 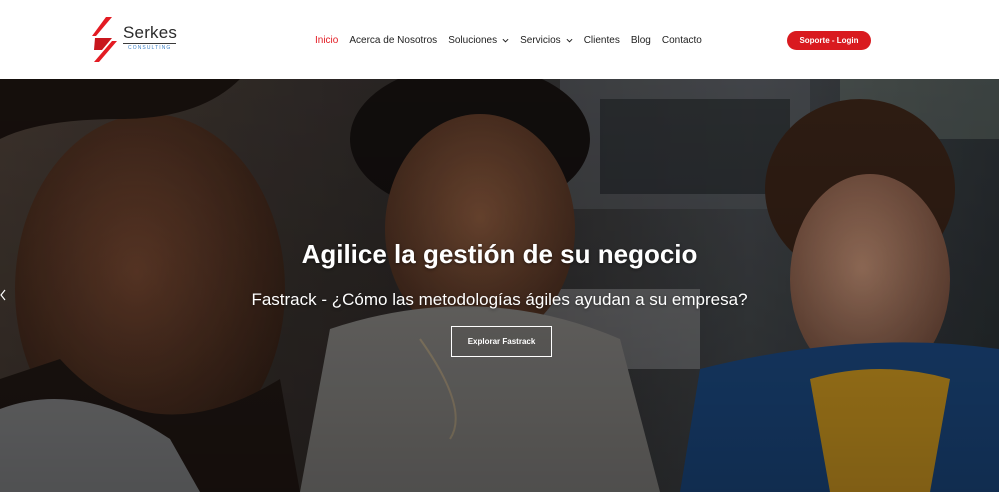 What do you see at coordinates (150, 48) in the screenshot?
I see `logo-tagline: CONSULTING` at bounding box center [150, 48].